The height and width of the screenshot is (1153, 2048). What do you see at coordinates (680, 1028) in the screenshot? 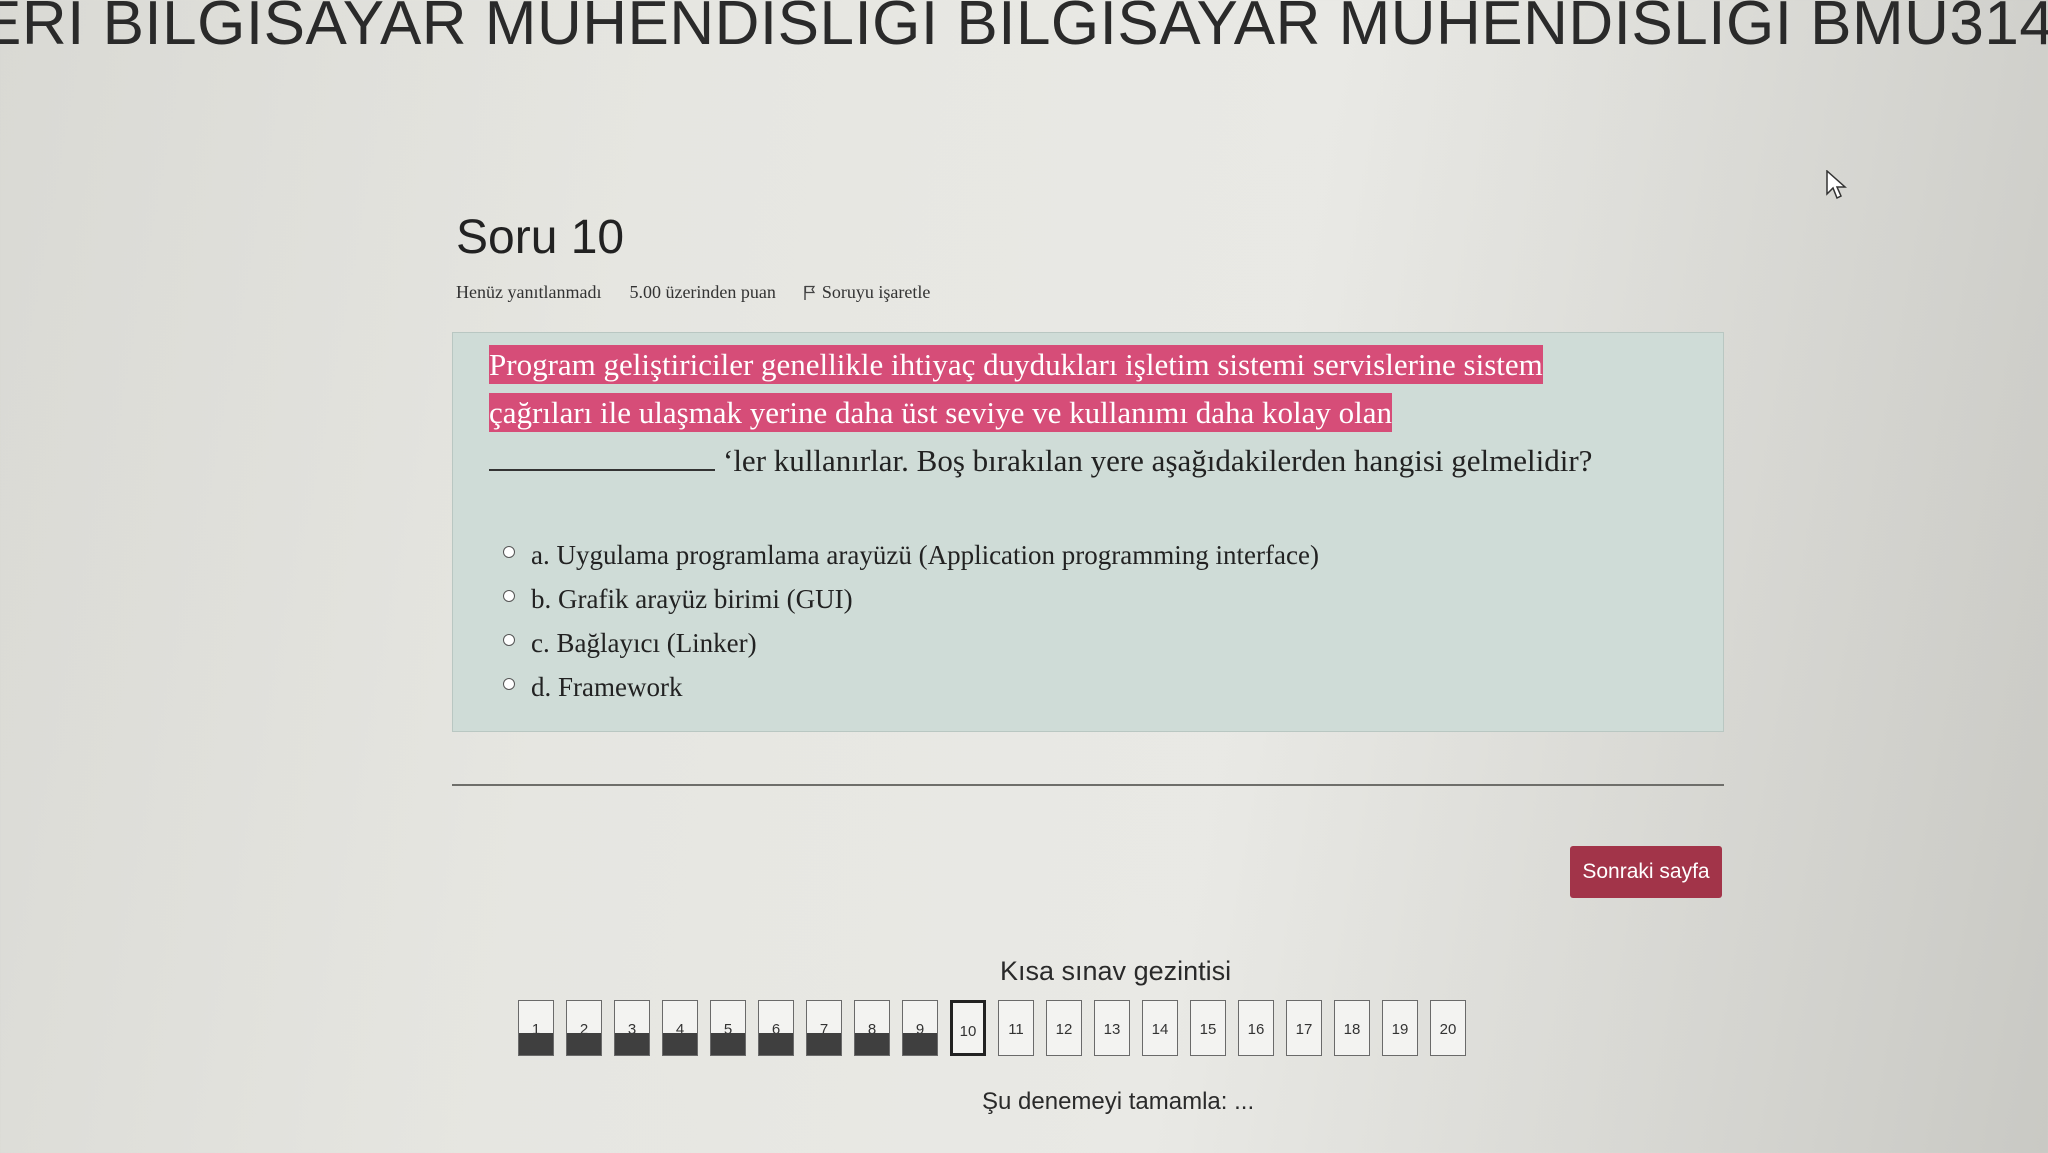
I see `nav-button-4: 4` at bounding box center [680, 1028].